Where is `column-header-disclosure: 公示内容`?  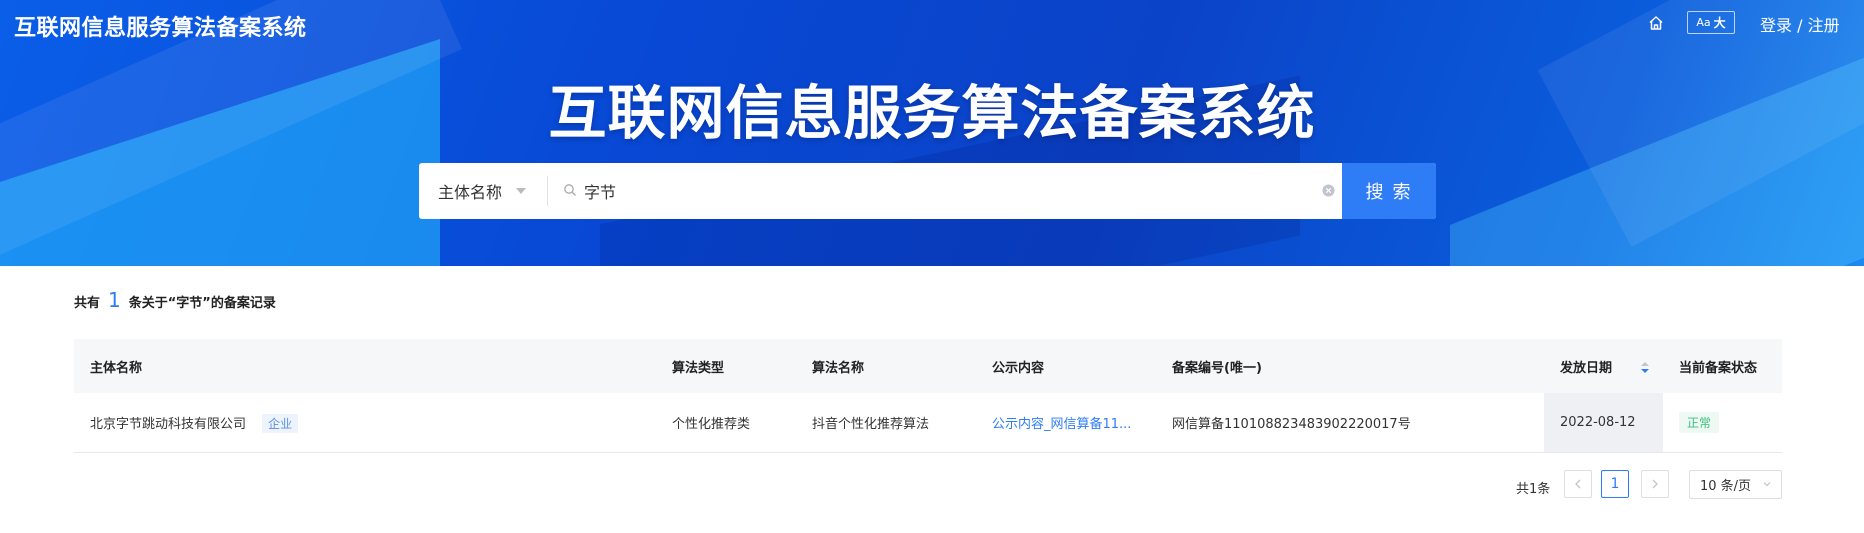
column-header-disclosure: 公示内容 is located at coordinates (1066, 366).